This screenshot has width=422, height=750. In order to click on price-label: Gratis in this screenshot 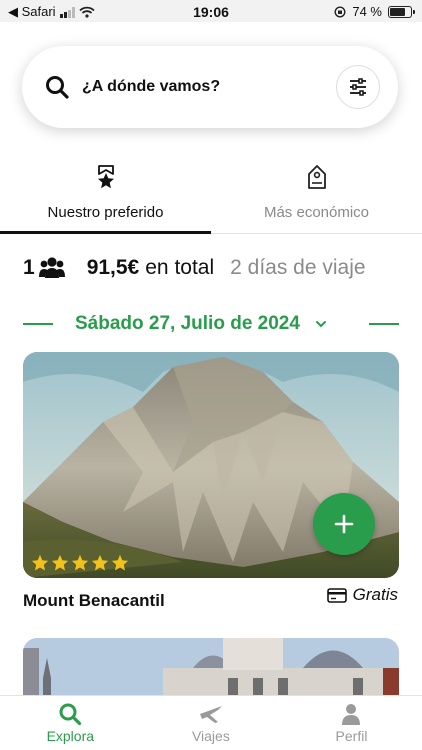, I will do `click(375, 594)`.